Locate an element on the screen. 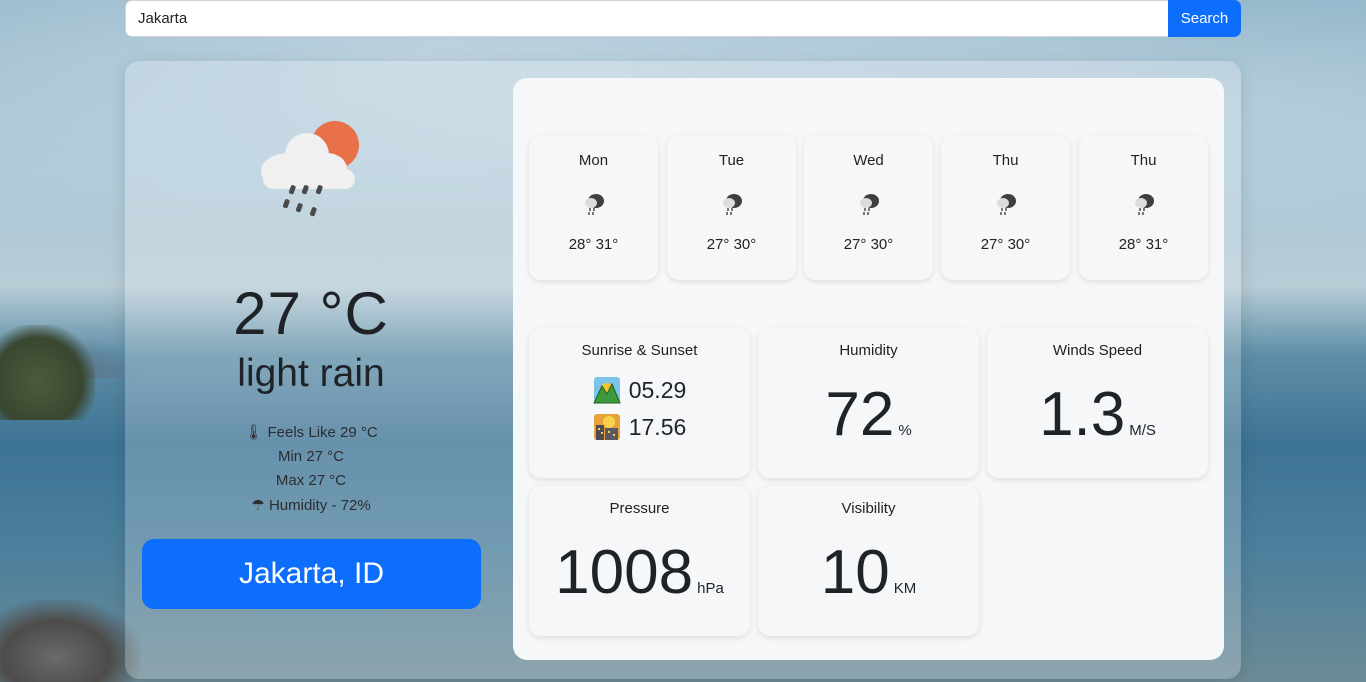  visibility-unit: KM is located at coordinates (905, 588).